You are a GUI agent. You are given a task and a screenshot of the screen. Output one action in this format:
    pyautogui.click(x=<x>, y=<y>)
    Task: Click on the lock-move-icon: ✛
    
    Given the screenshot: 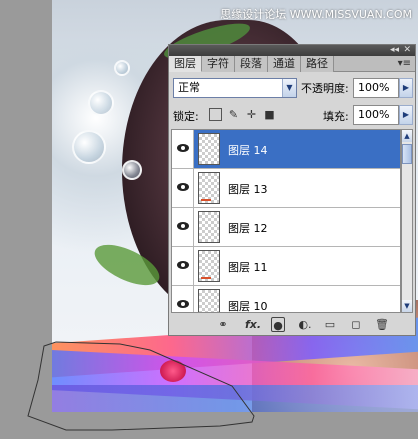 What is the action you would take?
    pyautogui.click(x=251, y=114)
    